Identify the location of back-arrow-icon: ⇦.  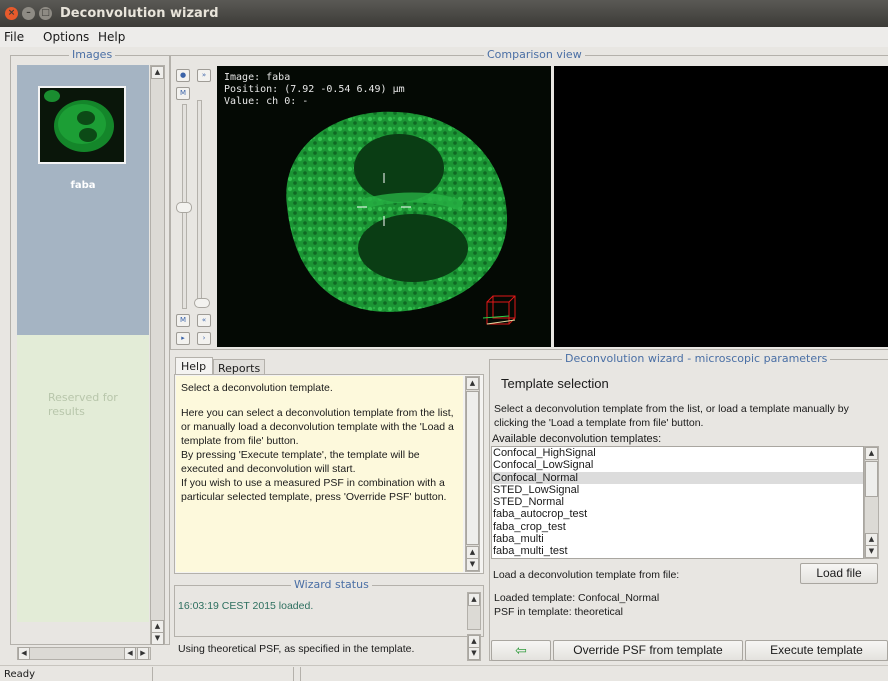
(521, 650).